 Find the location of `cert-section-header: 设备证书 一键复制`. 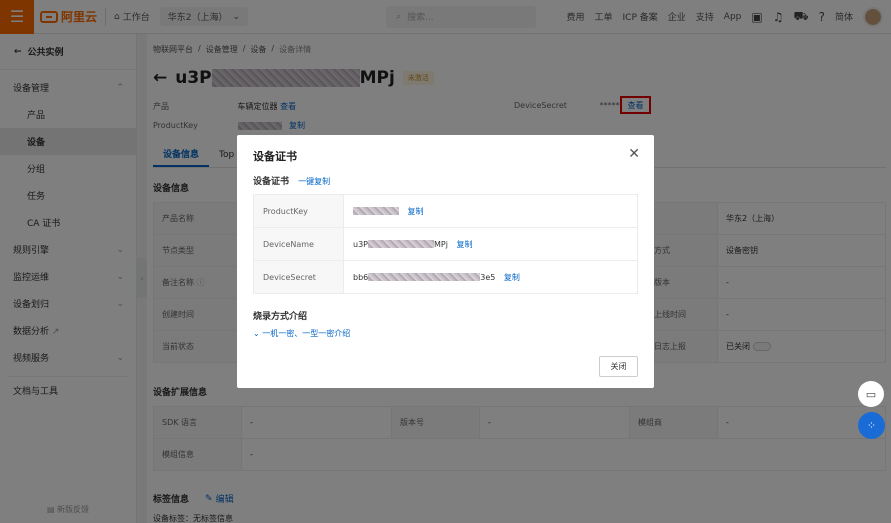

cert-section-header: 设备证书 一键复制 is located at coordinates (291, 180).